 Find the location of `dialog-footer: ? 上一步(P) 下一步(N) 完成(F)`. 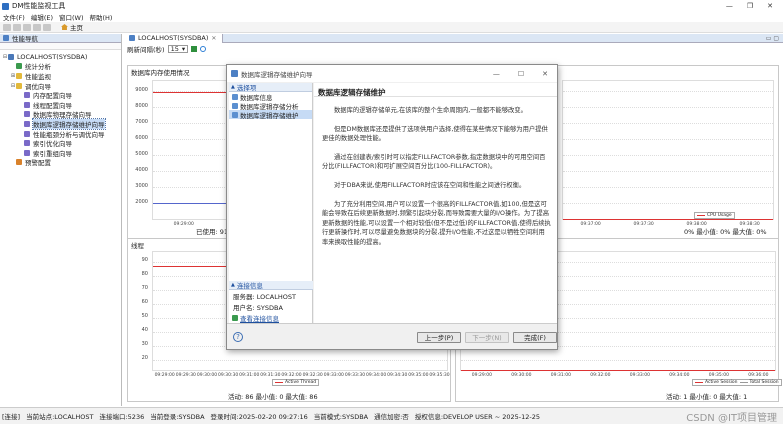

dialog-footer: ? 上一步(P) 下一步(N) 完成(F) is located at coordinates (392, 336).